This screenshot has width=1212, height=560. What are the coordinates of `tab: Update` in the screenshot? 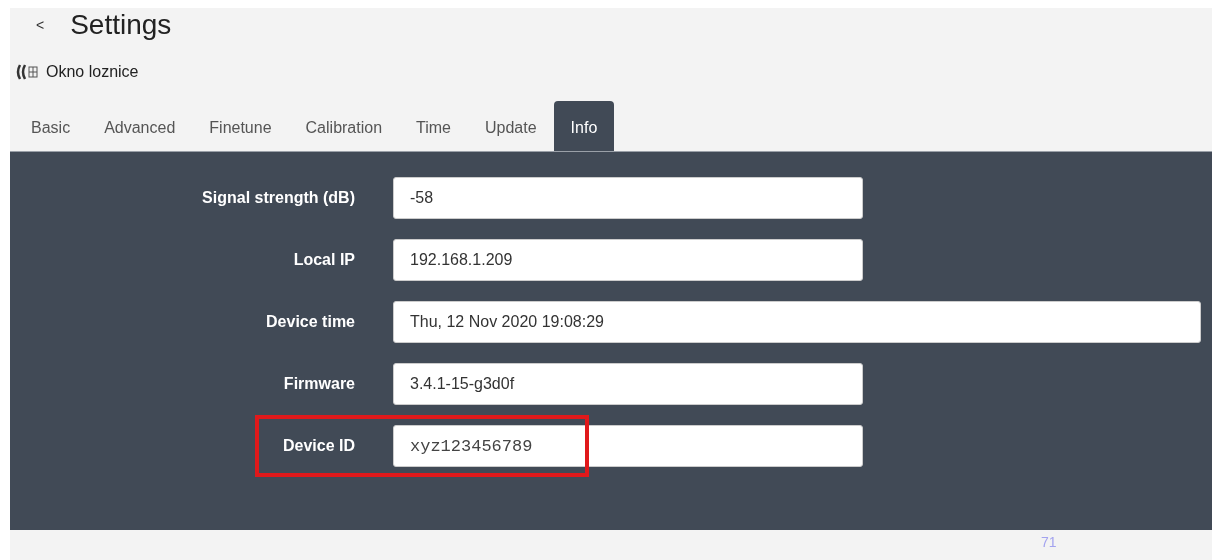 It's located at (511, 126).